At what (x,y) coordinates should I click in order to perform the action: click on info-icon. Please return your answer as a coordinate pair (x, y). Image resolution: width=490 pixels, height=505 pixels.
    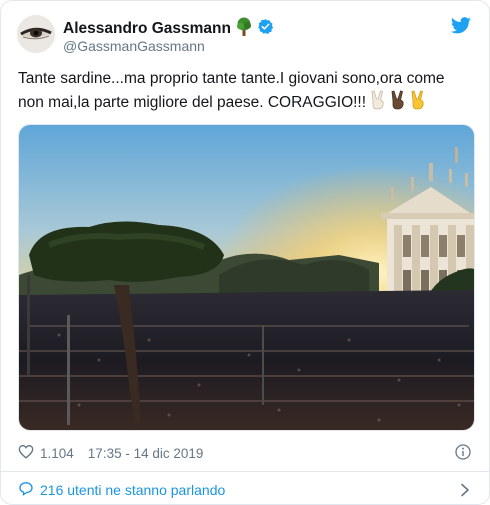
    Looking at the image, I should click on (463, 452).